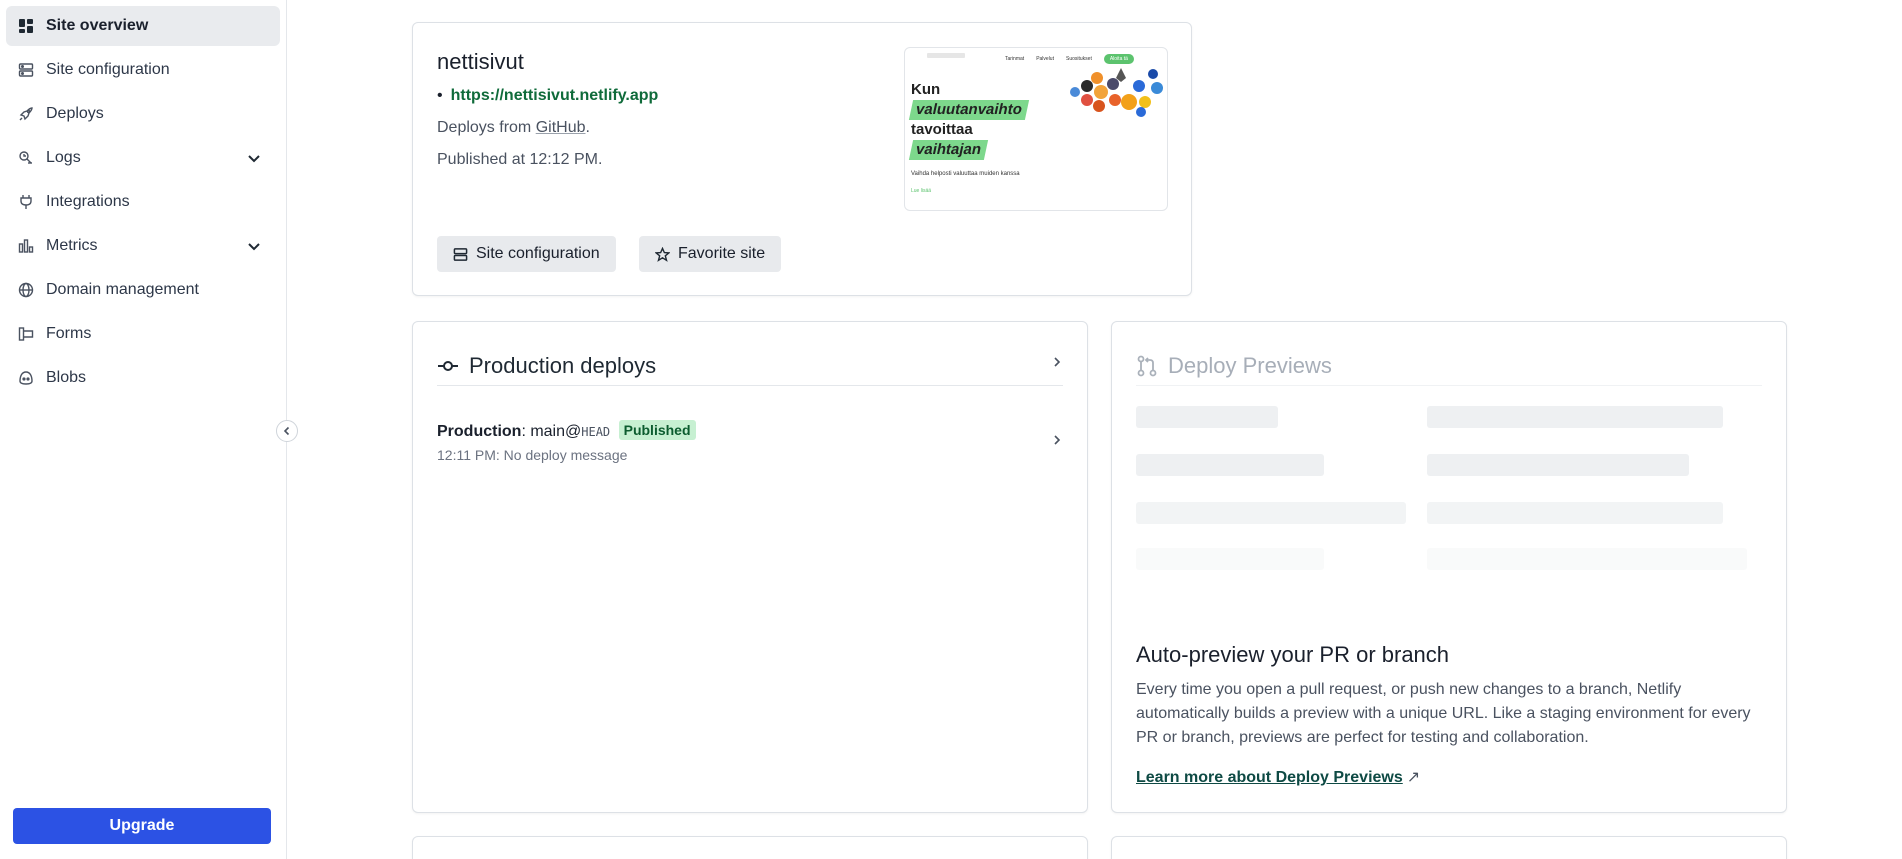 This screenshot has height=859, width=1902. I want to click on deploy-source-link: GitHub, so click(561, 127).